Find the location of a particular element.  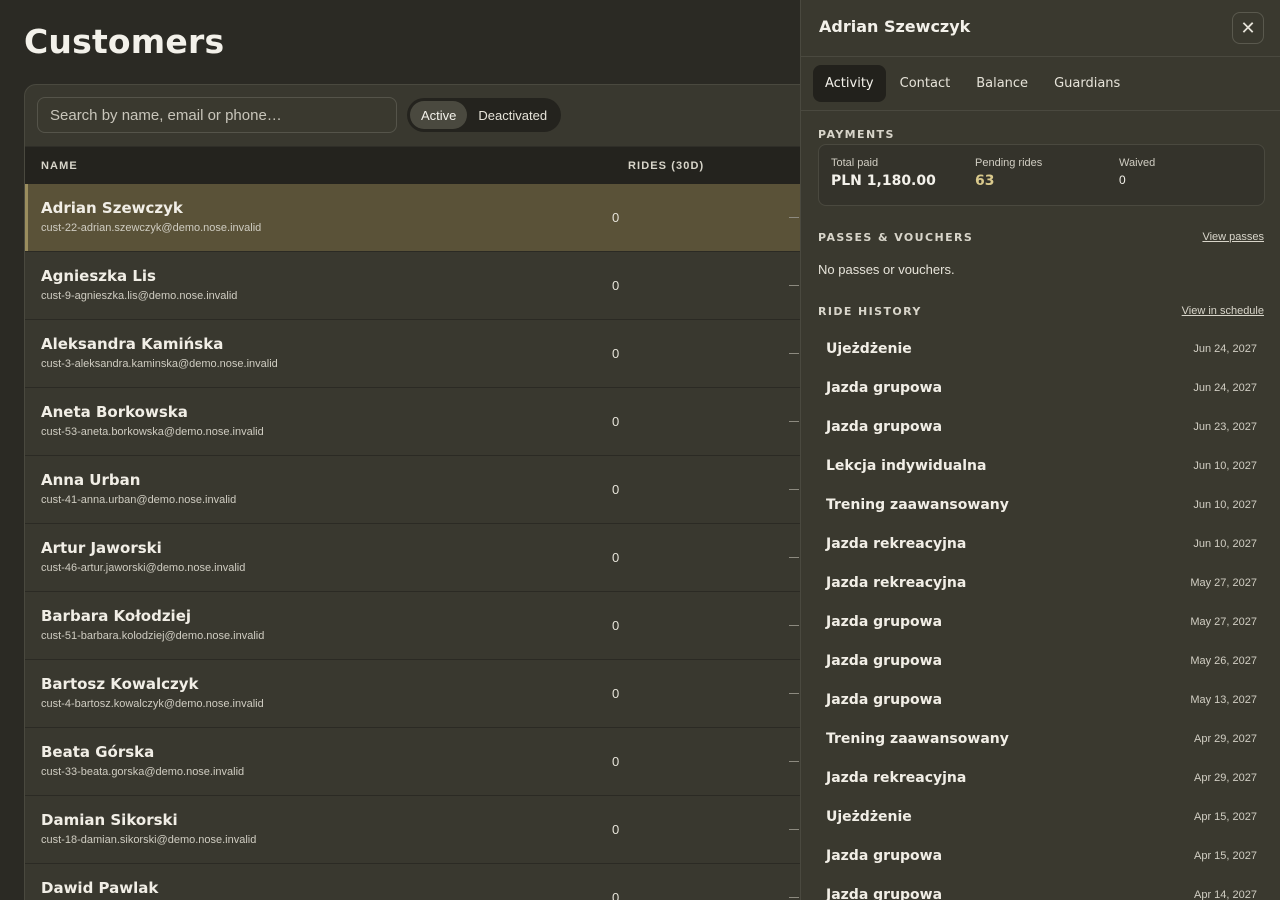

filter-deactivated-button: Deactivated is located at coordinates (512, 115).